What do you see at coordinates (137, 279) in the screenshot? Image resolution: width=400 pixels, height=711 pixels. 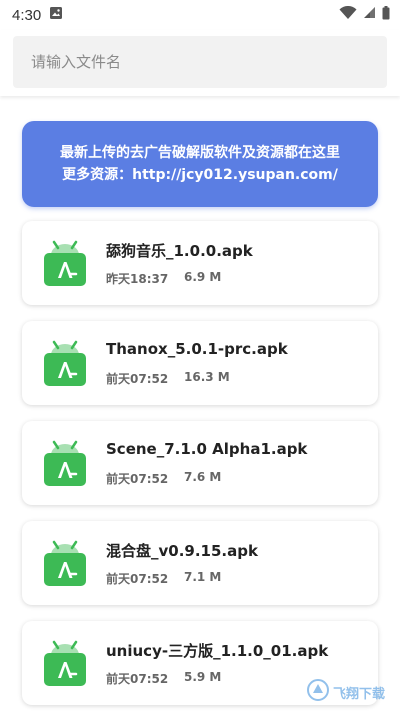 I see `file-time: 昨天18:37` at bounding box center [137, 279].